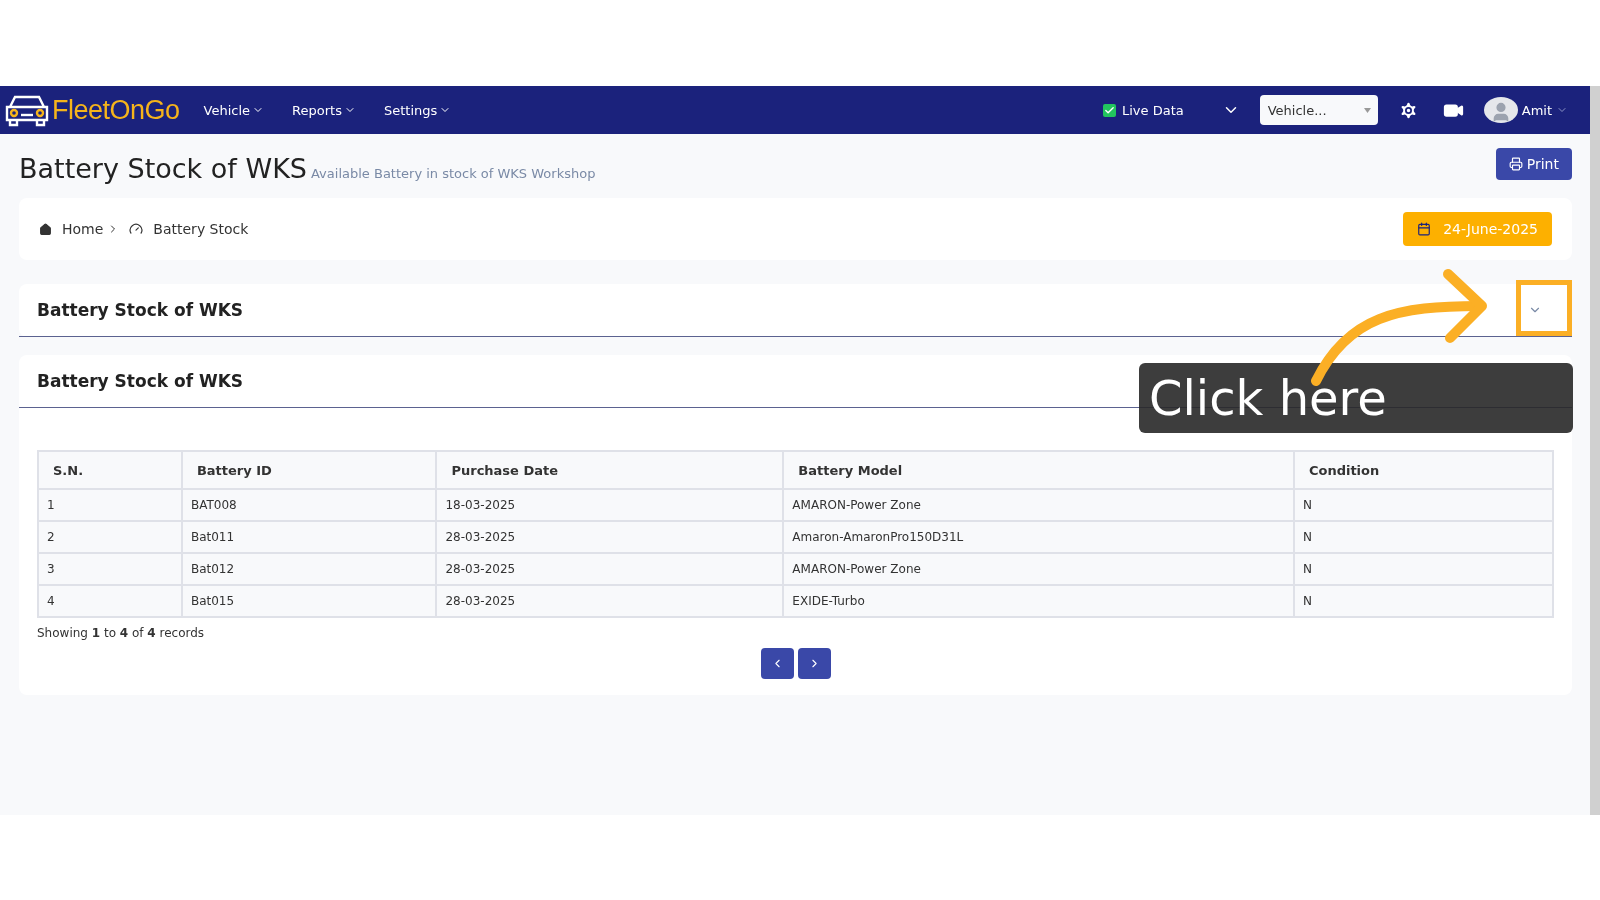  I want to click on nav-menu: Vehicle, so click(234, 110).